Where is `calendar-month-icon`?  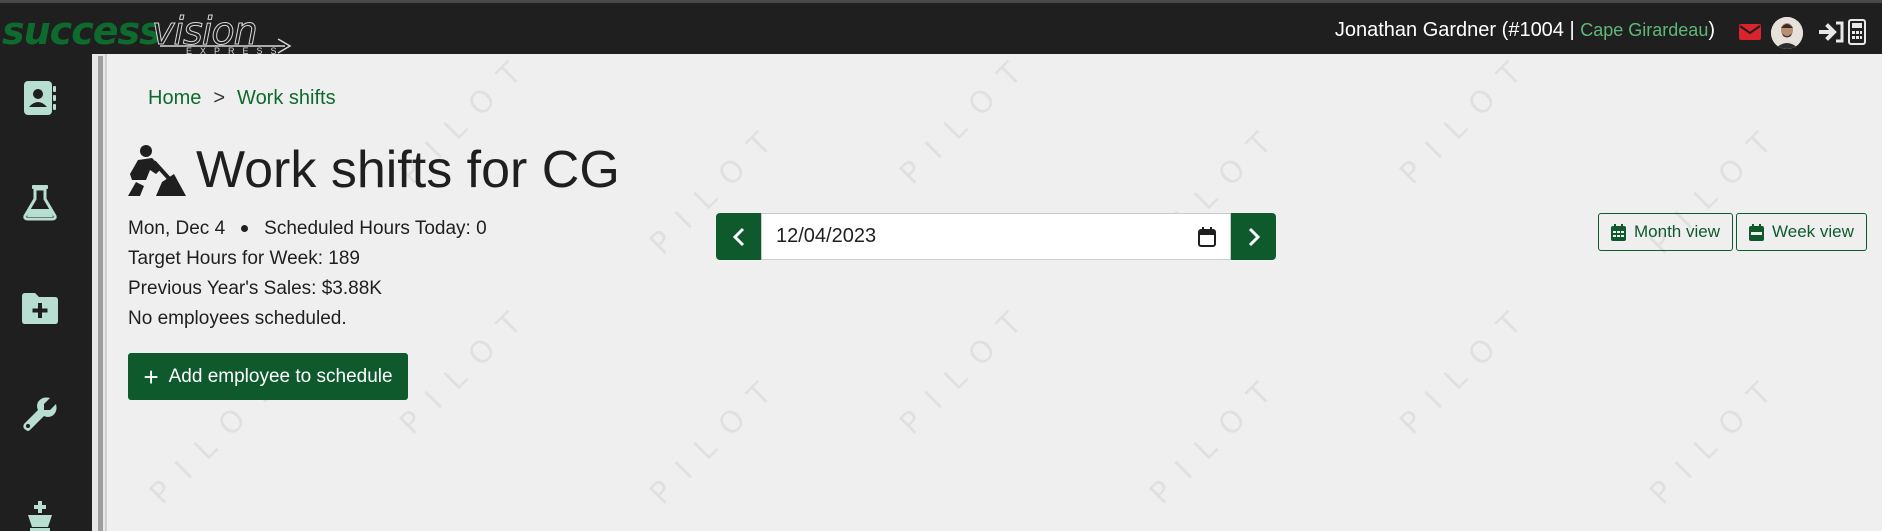
calendar-month-icon is located at coordinates (1618, 232).